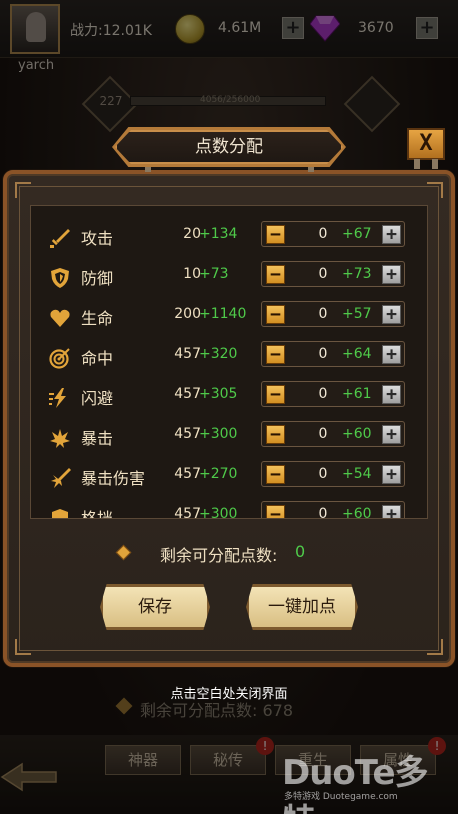 The image size is (458, 814). I want to click on stat-base: 10, so click(192, 274).